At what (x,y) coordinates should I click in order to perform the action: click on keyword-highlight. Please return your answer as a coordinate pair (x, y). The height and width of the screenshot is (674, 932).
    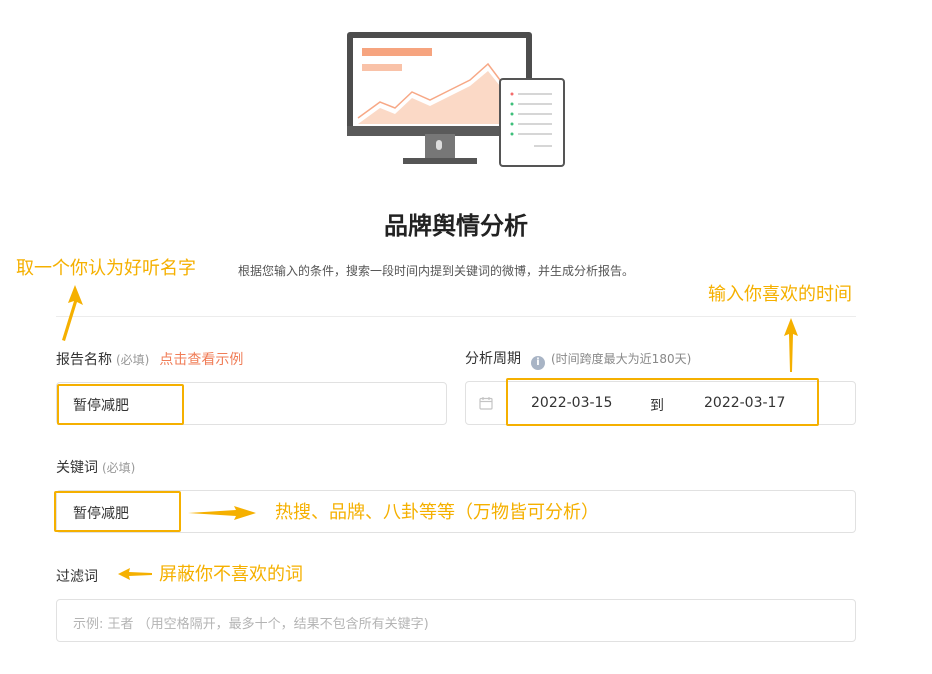
    Looking at the image, I should click on (117, 511).